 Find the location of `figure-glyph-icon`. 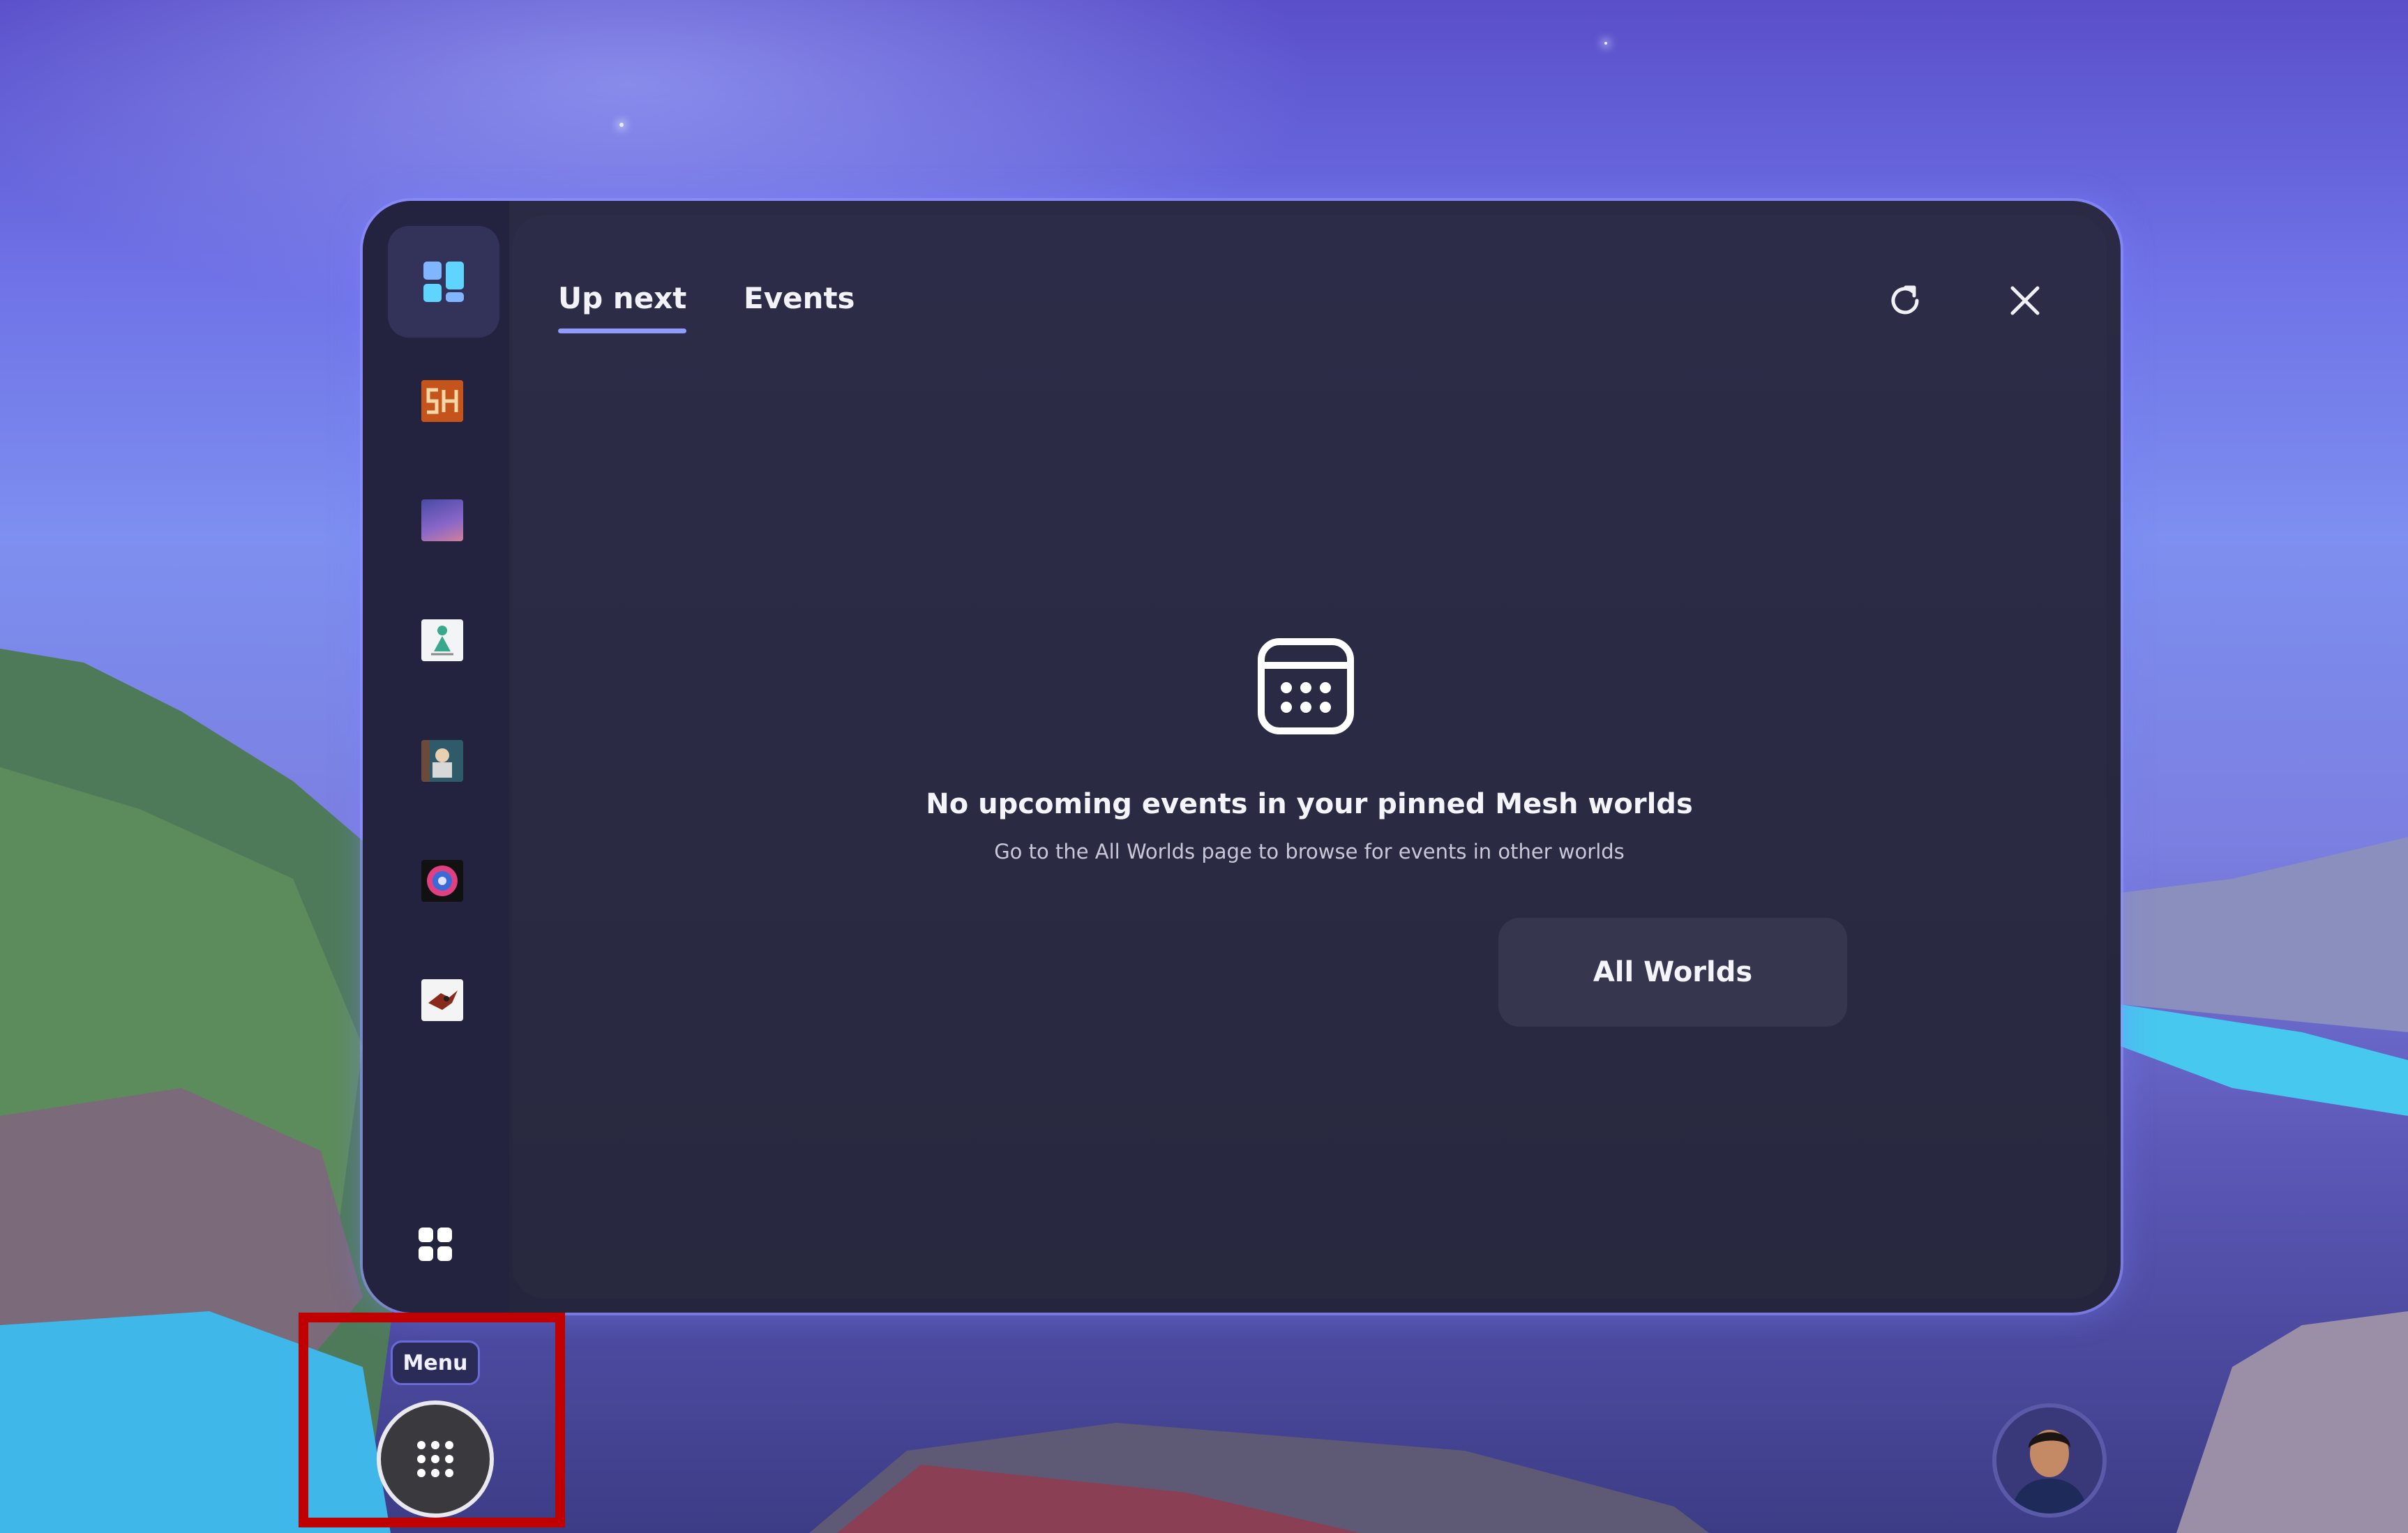

figure-glyph-icon is located at coordinates (442, 641).